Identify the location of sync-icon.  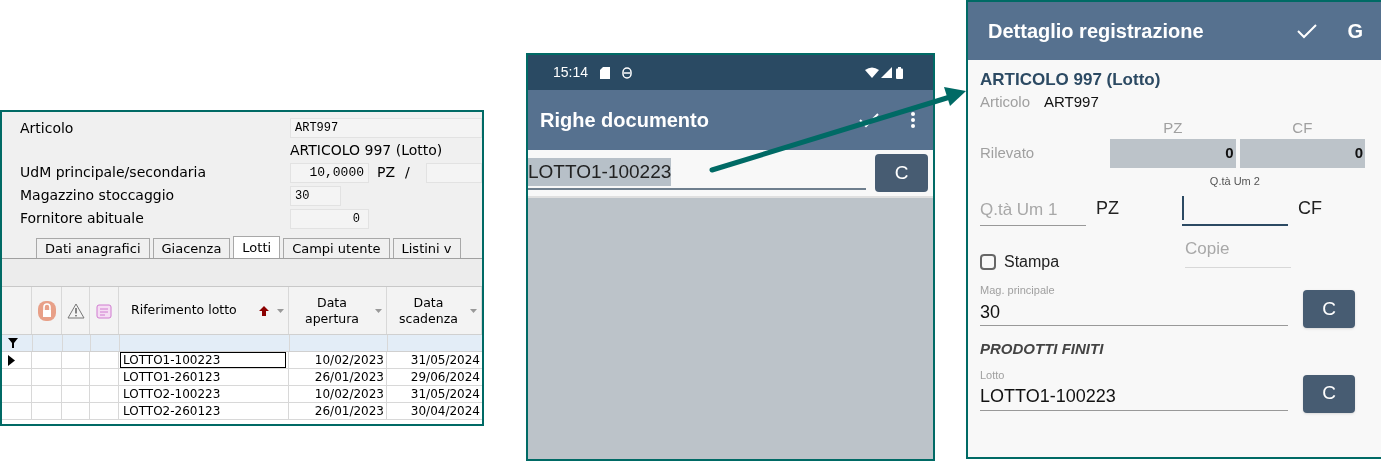
(627, 72).